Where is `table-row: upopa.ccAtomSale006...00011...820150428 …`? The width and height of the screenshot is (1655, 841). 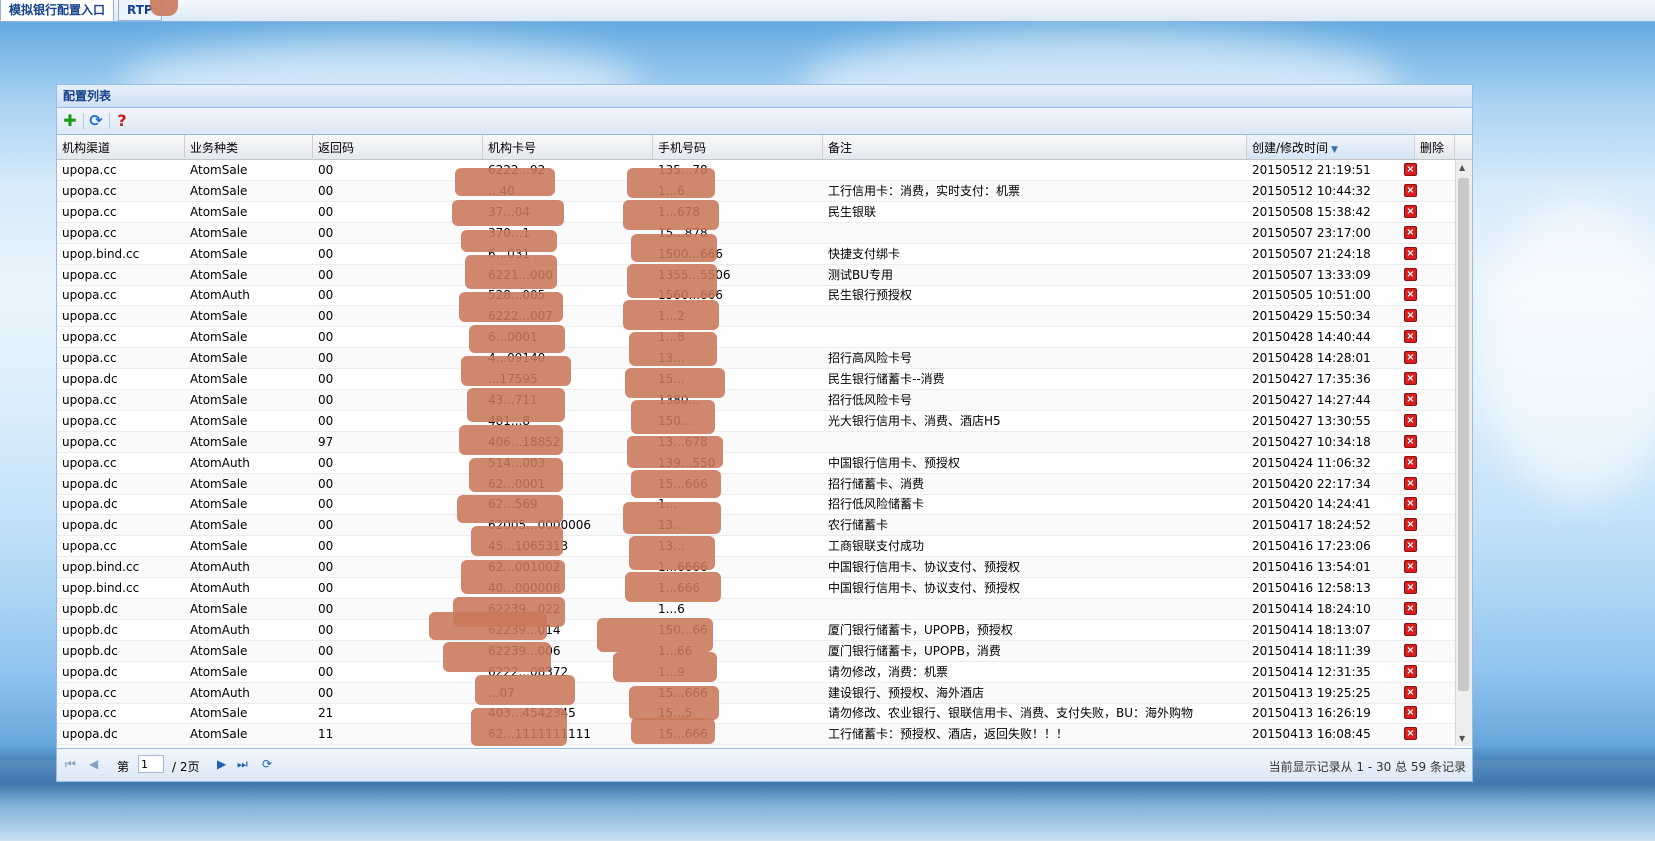
table-row: upopa.ccAtomSale006...00011...820150428 … is located at coordinates (756, 338).